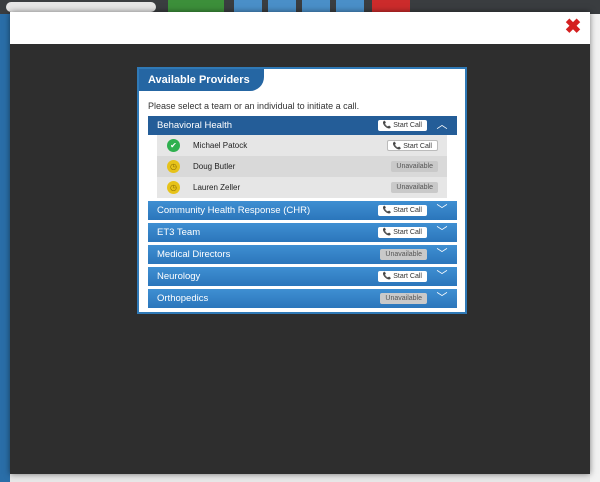 Image resolution: width=600 pixels, height=482 pixels. I want to click on member-name: Lauren Zeller, so click(217, 187).